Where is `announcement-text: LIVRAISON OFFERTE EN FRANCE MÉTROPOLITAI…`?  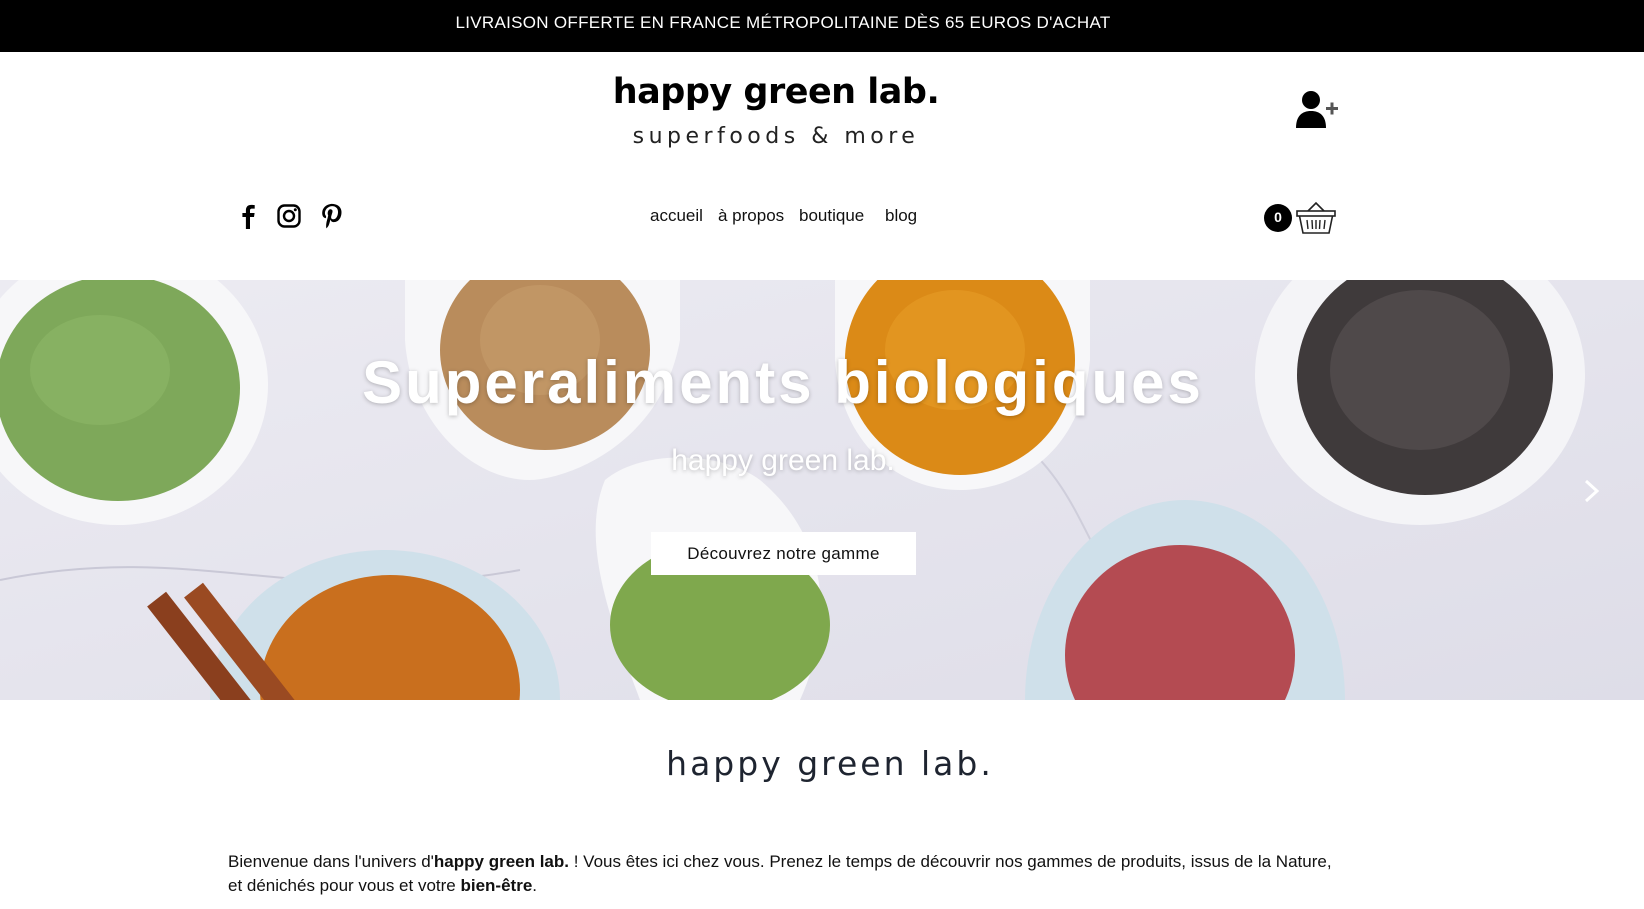 announcement-text: LIVRAISON OFFERTE EN FRANCE MÉTROPOLITAI… is located at coordinates (783, 22).